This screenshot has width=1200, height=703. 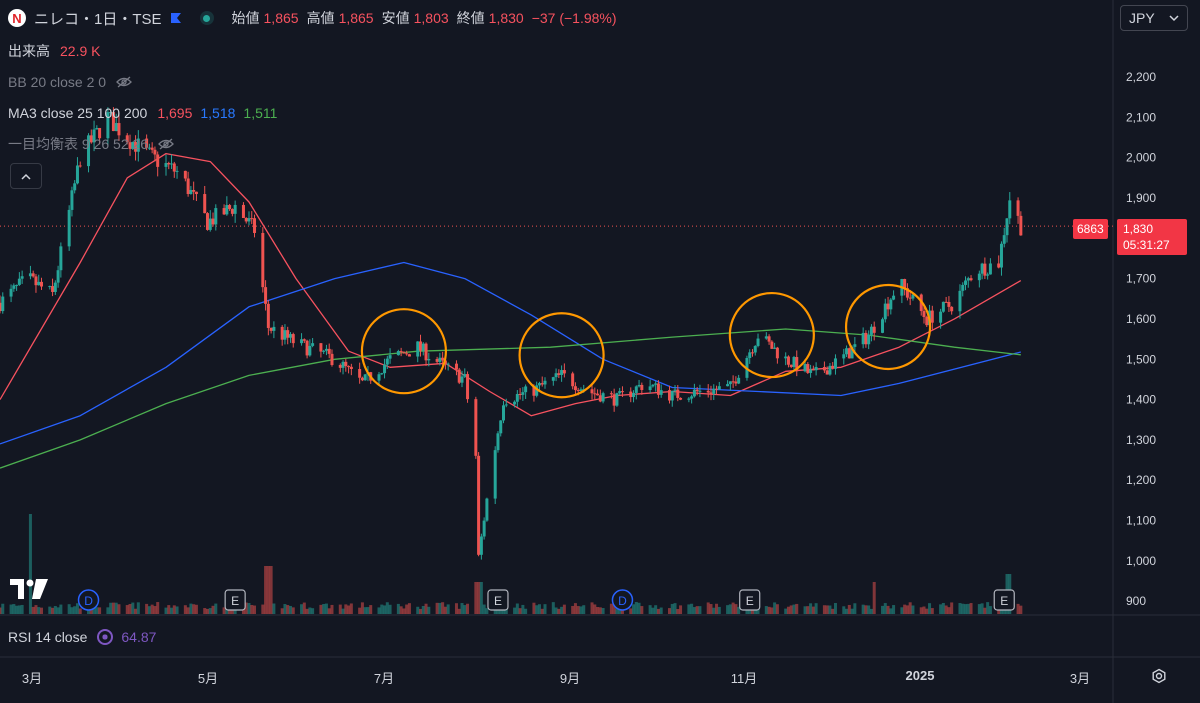 I want to click on volume-legend: 出来高 22.9 K, so click(x=56, y=51).